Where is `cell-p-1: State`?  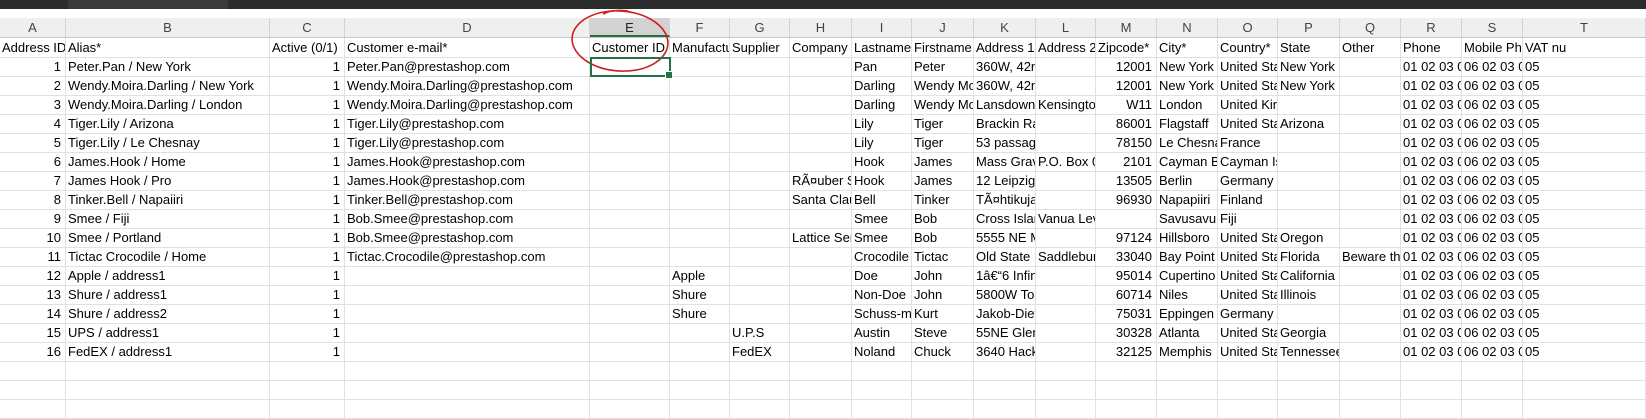 cell-p-1: State is located at coordinates (1309, 47).